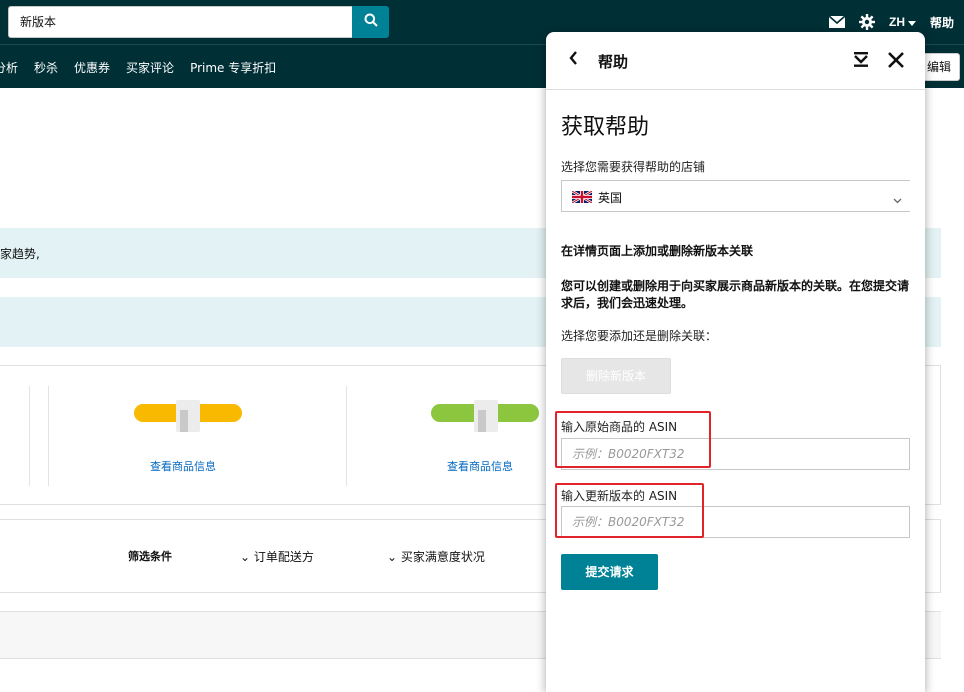  What do you see at coordinates (896, 62) in the screenshot?
I see `close-icon` at bounding box center [896, 62].